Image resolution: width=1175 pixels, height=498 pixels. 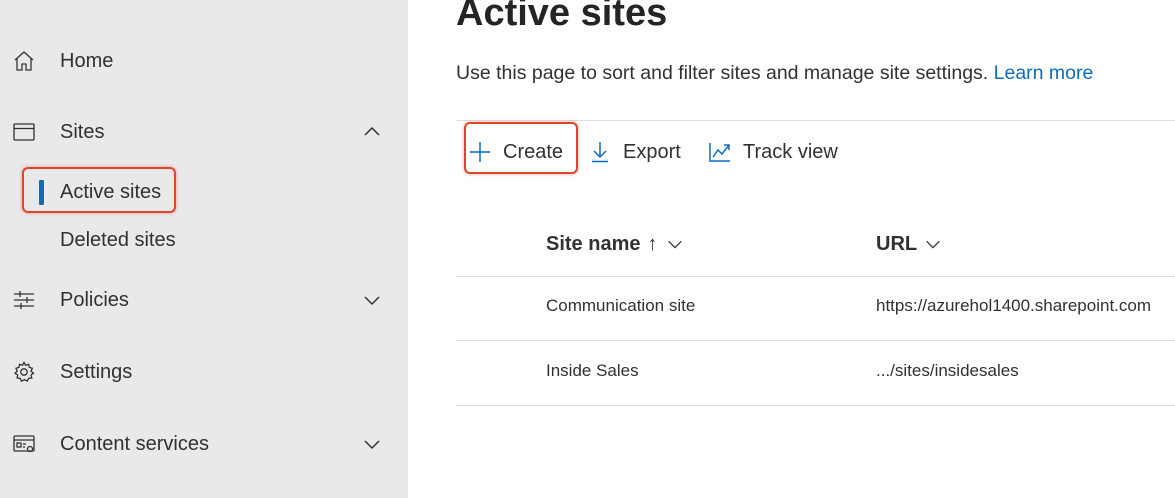 I want to click on nav-item-sites: Sites, so click(x=204, y=132).